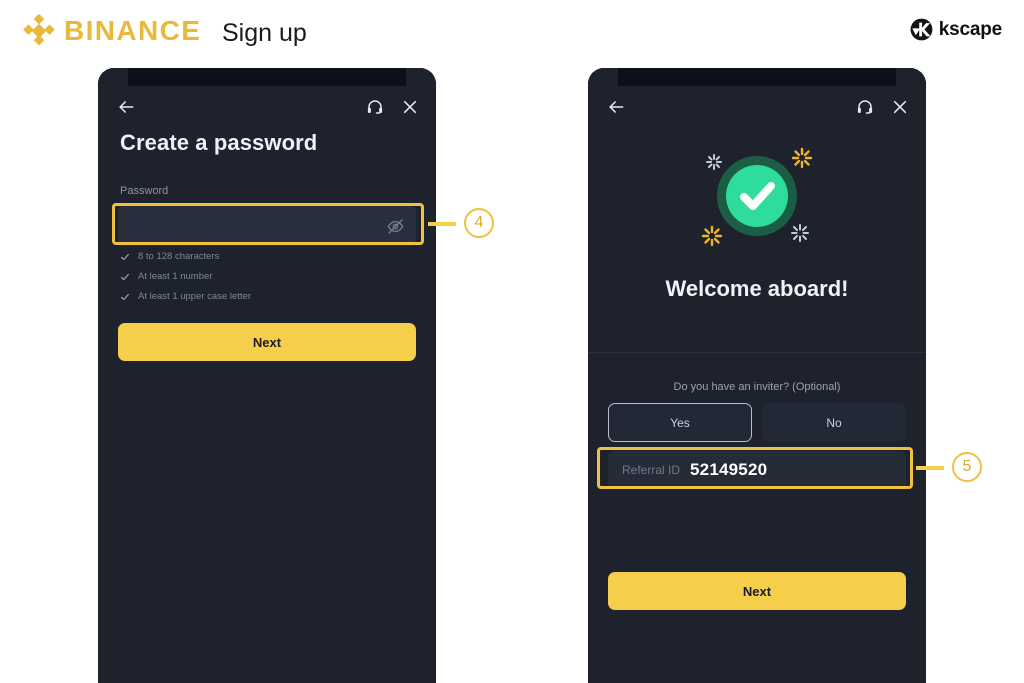  I want to click on list-item: At least 1 number, so click(185, 276).